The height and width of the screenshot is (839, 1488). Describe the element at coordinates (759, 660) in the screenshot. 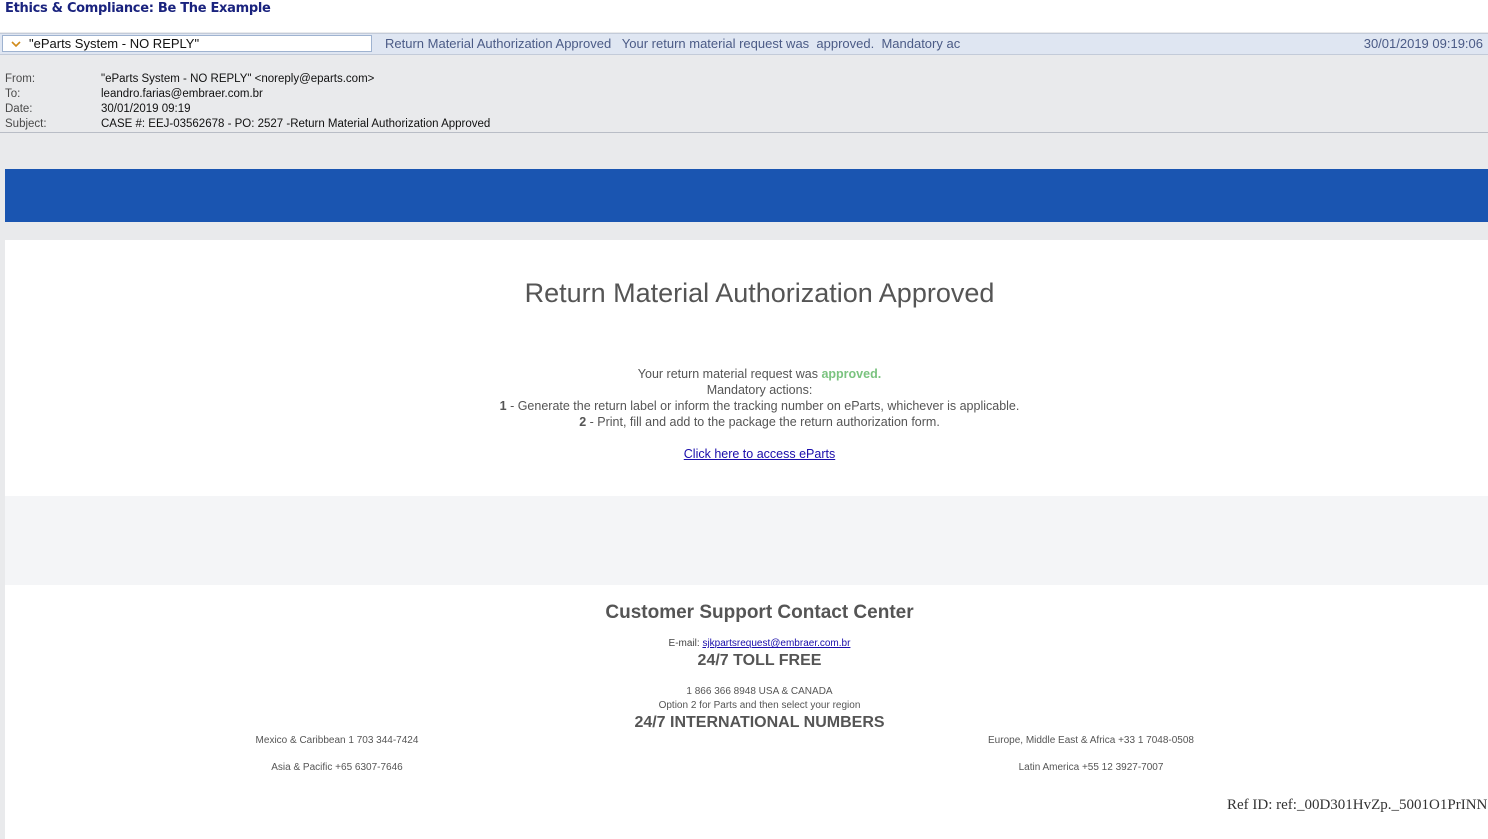

I see `toll-free-heading: 24/7 TOLL FREE` at that location.